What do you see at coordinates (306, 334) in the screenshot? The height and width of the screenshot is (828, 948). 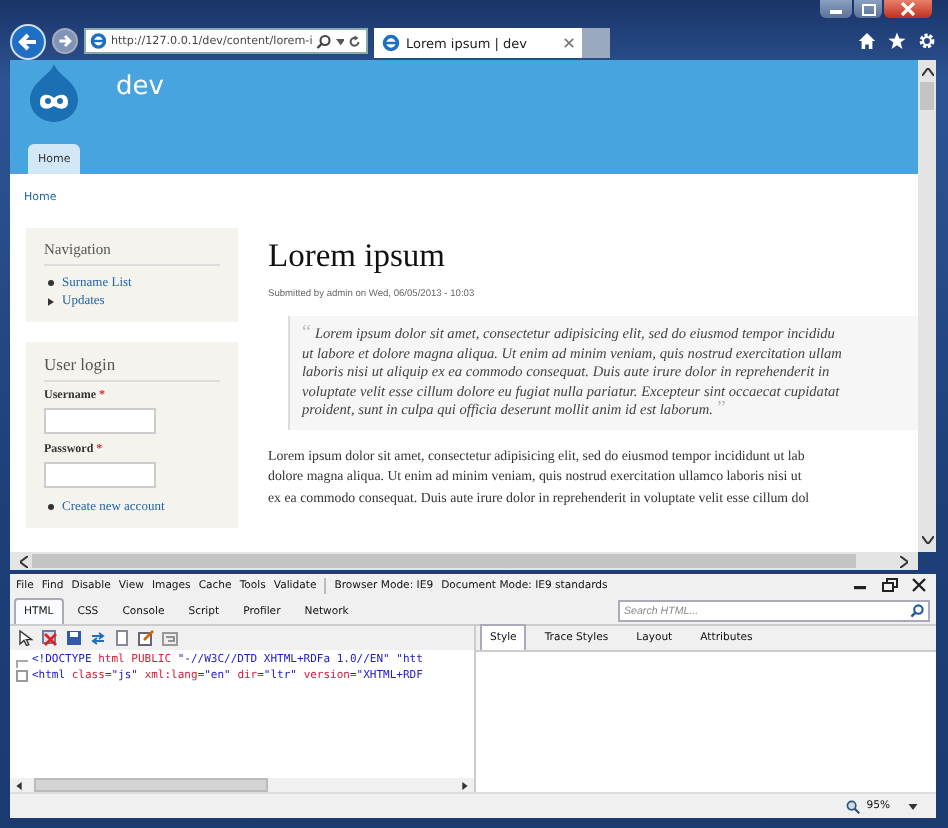 I see `open-quote-mark: “` at bounding box center [306, 334].